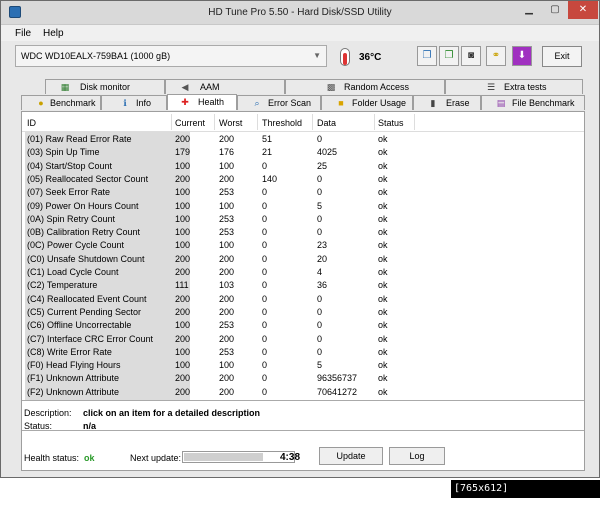 Image resolution: width=600 pixels, height=516 pixels. Describe the element at coordinates (496, 56) in the screenshot. I see `options-button: ⚭` at that location.